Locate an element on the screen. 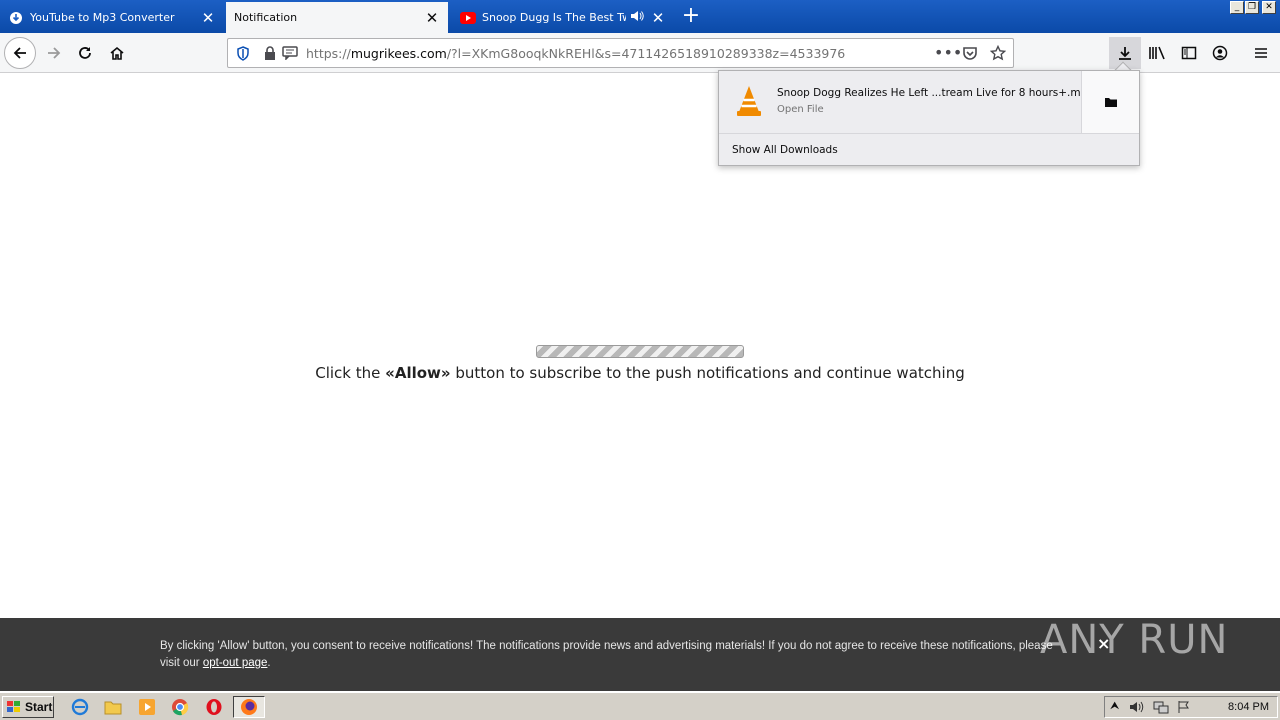  library-icon is located at coordinates (1157, 53).